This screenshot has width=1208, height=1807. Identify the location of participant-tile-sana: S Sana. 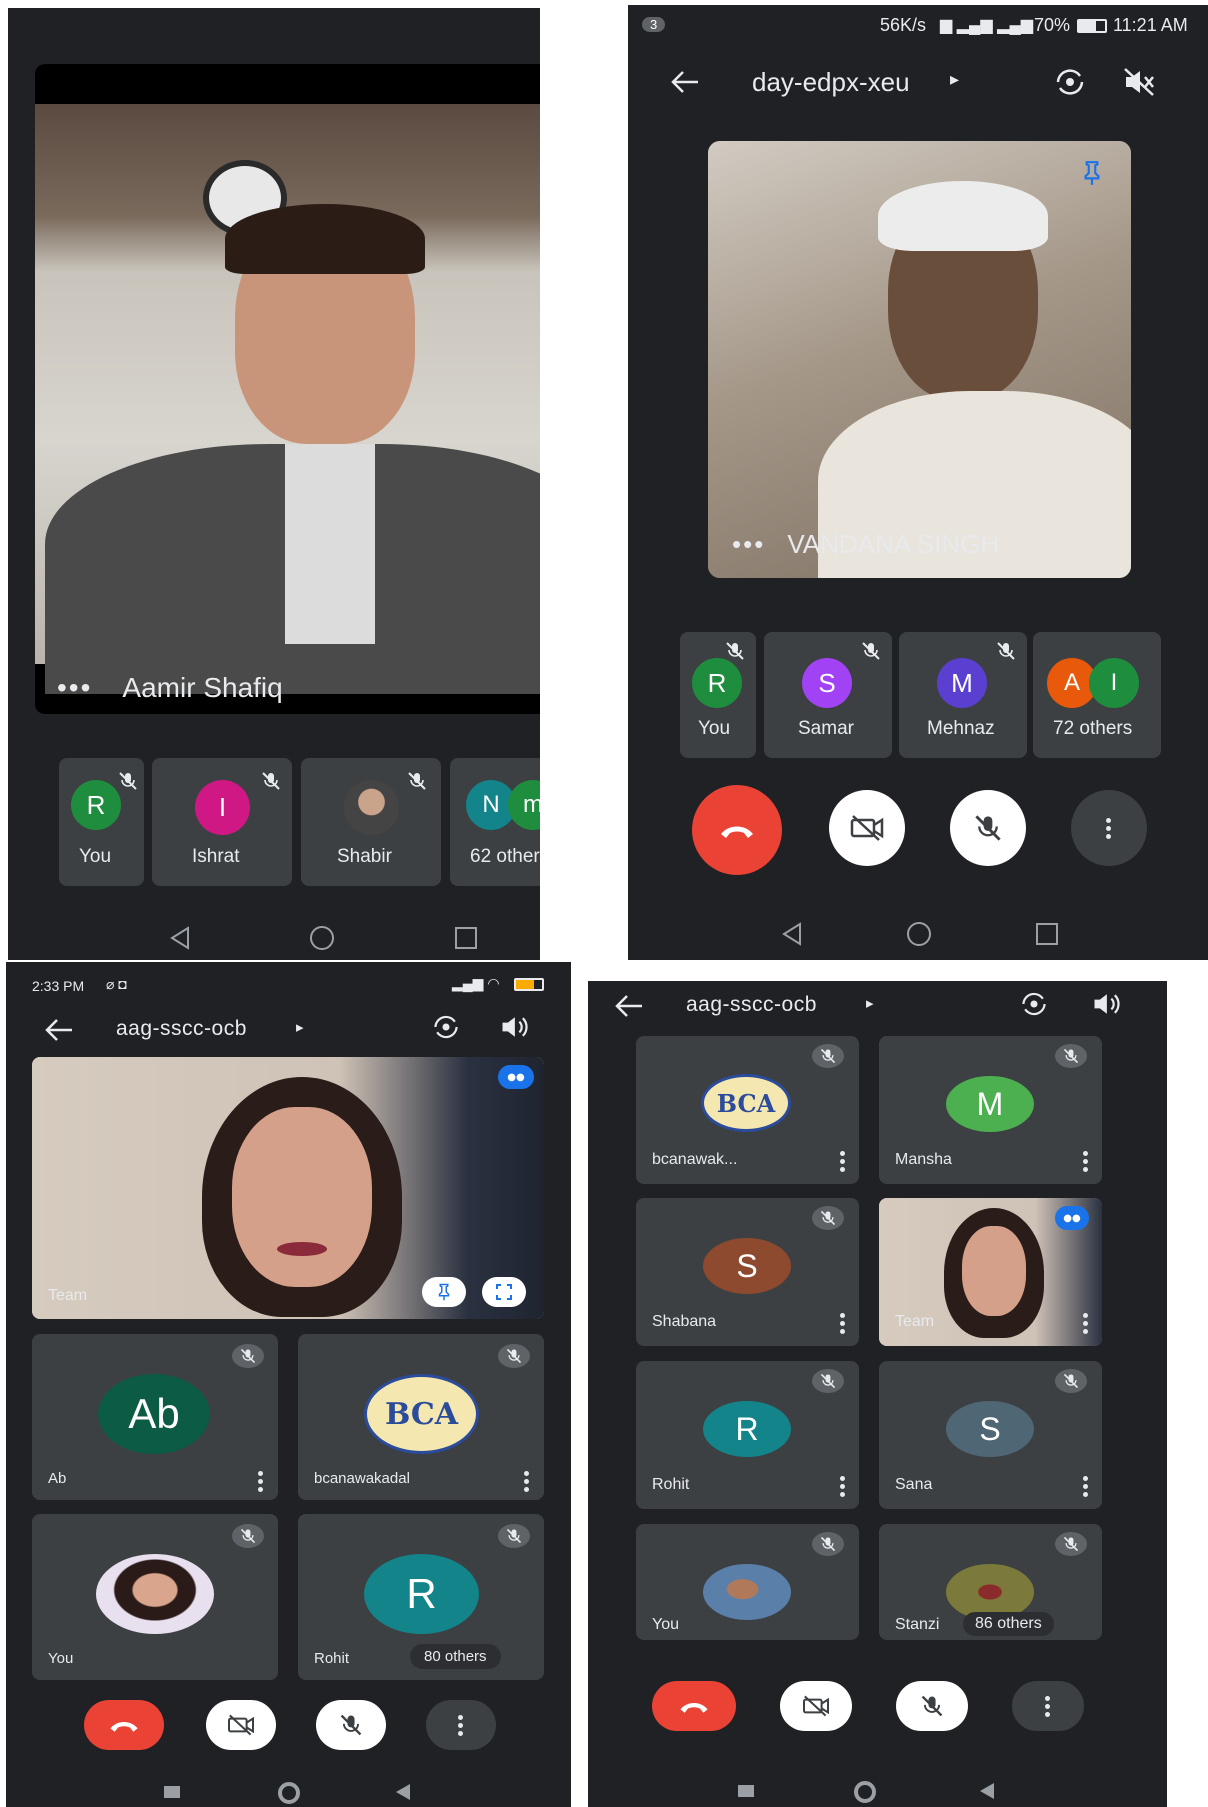
(990, 1435).